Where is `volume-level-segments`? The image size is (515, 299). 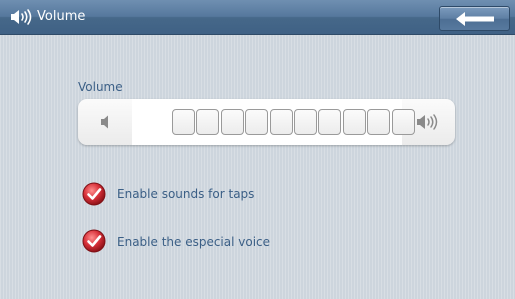
volume-level-segments is located at coordinates (294, 122).